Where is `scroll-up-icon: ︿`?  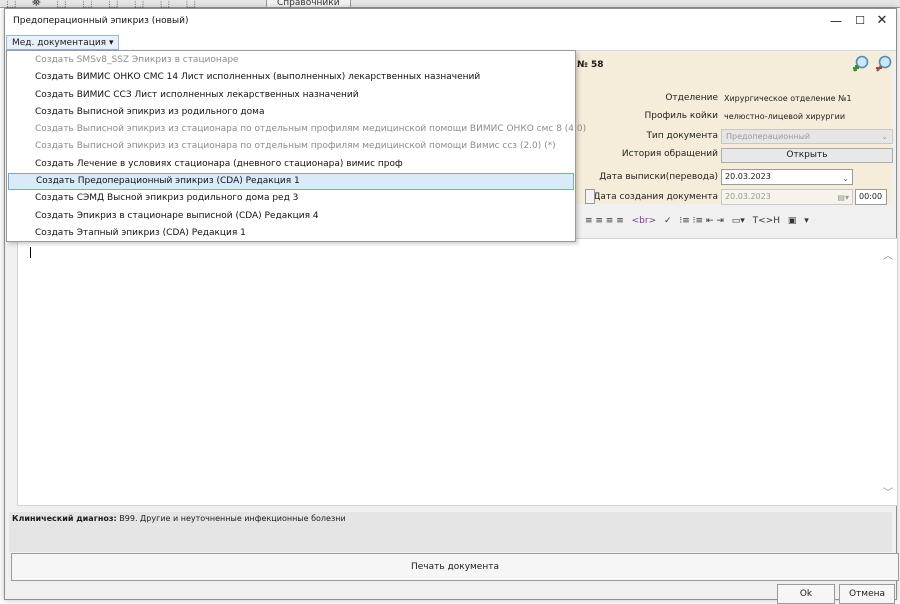 scroll-up-icon: ︿ is located at coordinates (888, 254).